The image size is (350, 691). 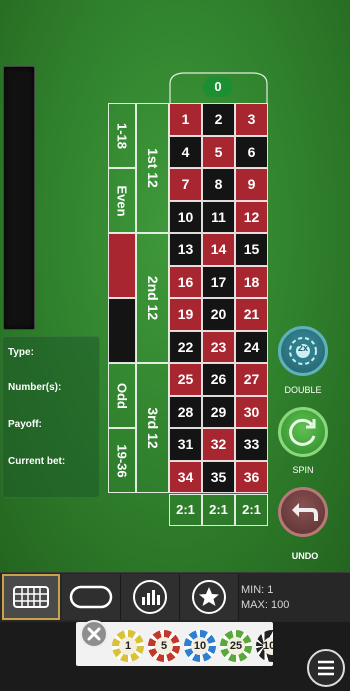 I want to click on dozen-label-1st: 1st 12, so click(x=152, y=168).